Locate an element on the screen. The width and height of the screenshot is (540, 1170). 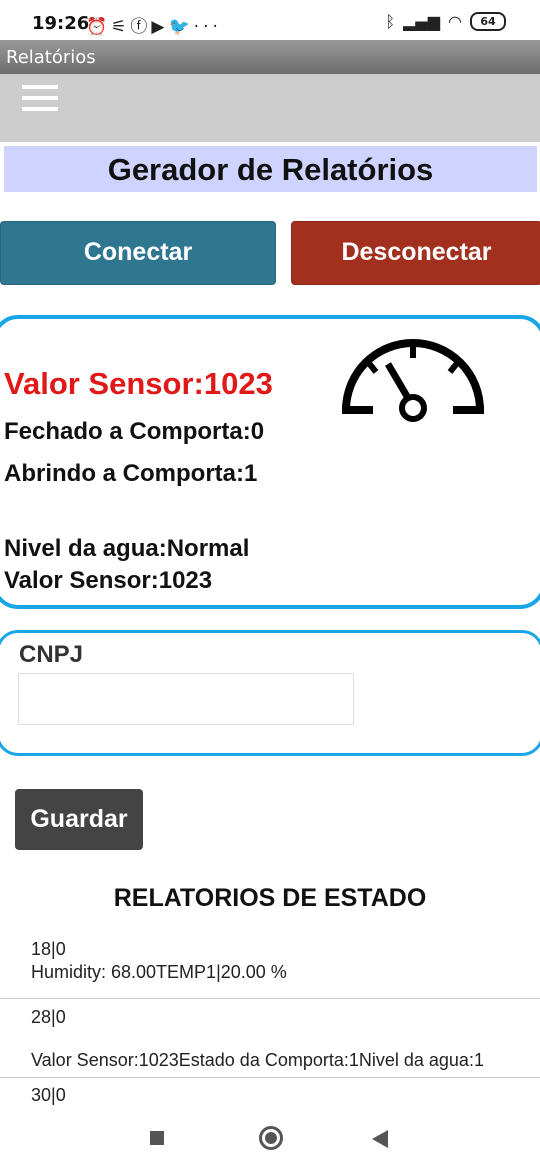
reports-title: RELATORIOS DE ESTADO is located at coordinates (270, 898).